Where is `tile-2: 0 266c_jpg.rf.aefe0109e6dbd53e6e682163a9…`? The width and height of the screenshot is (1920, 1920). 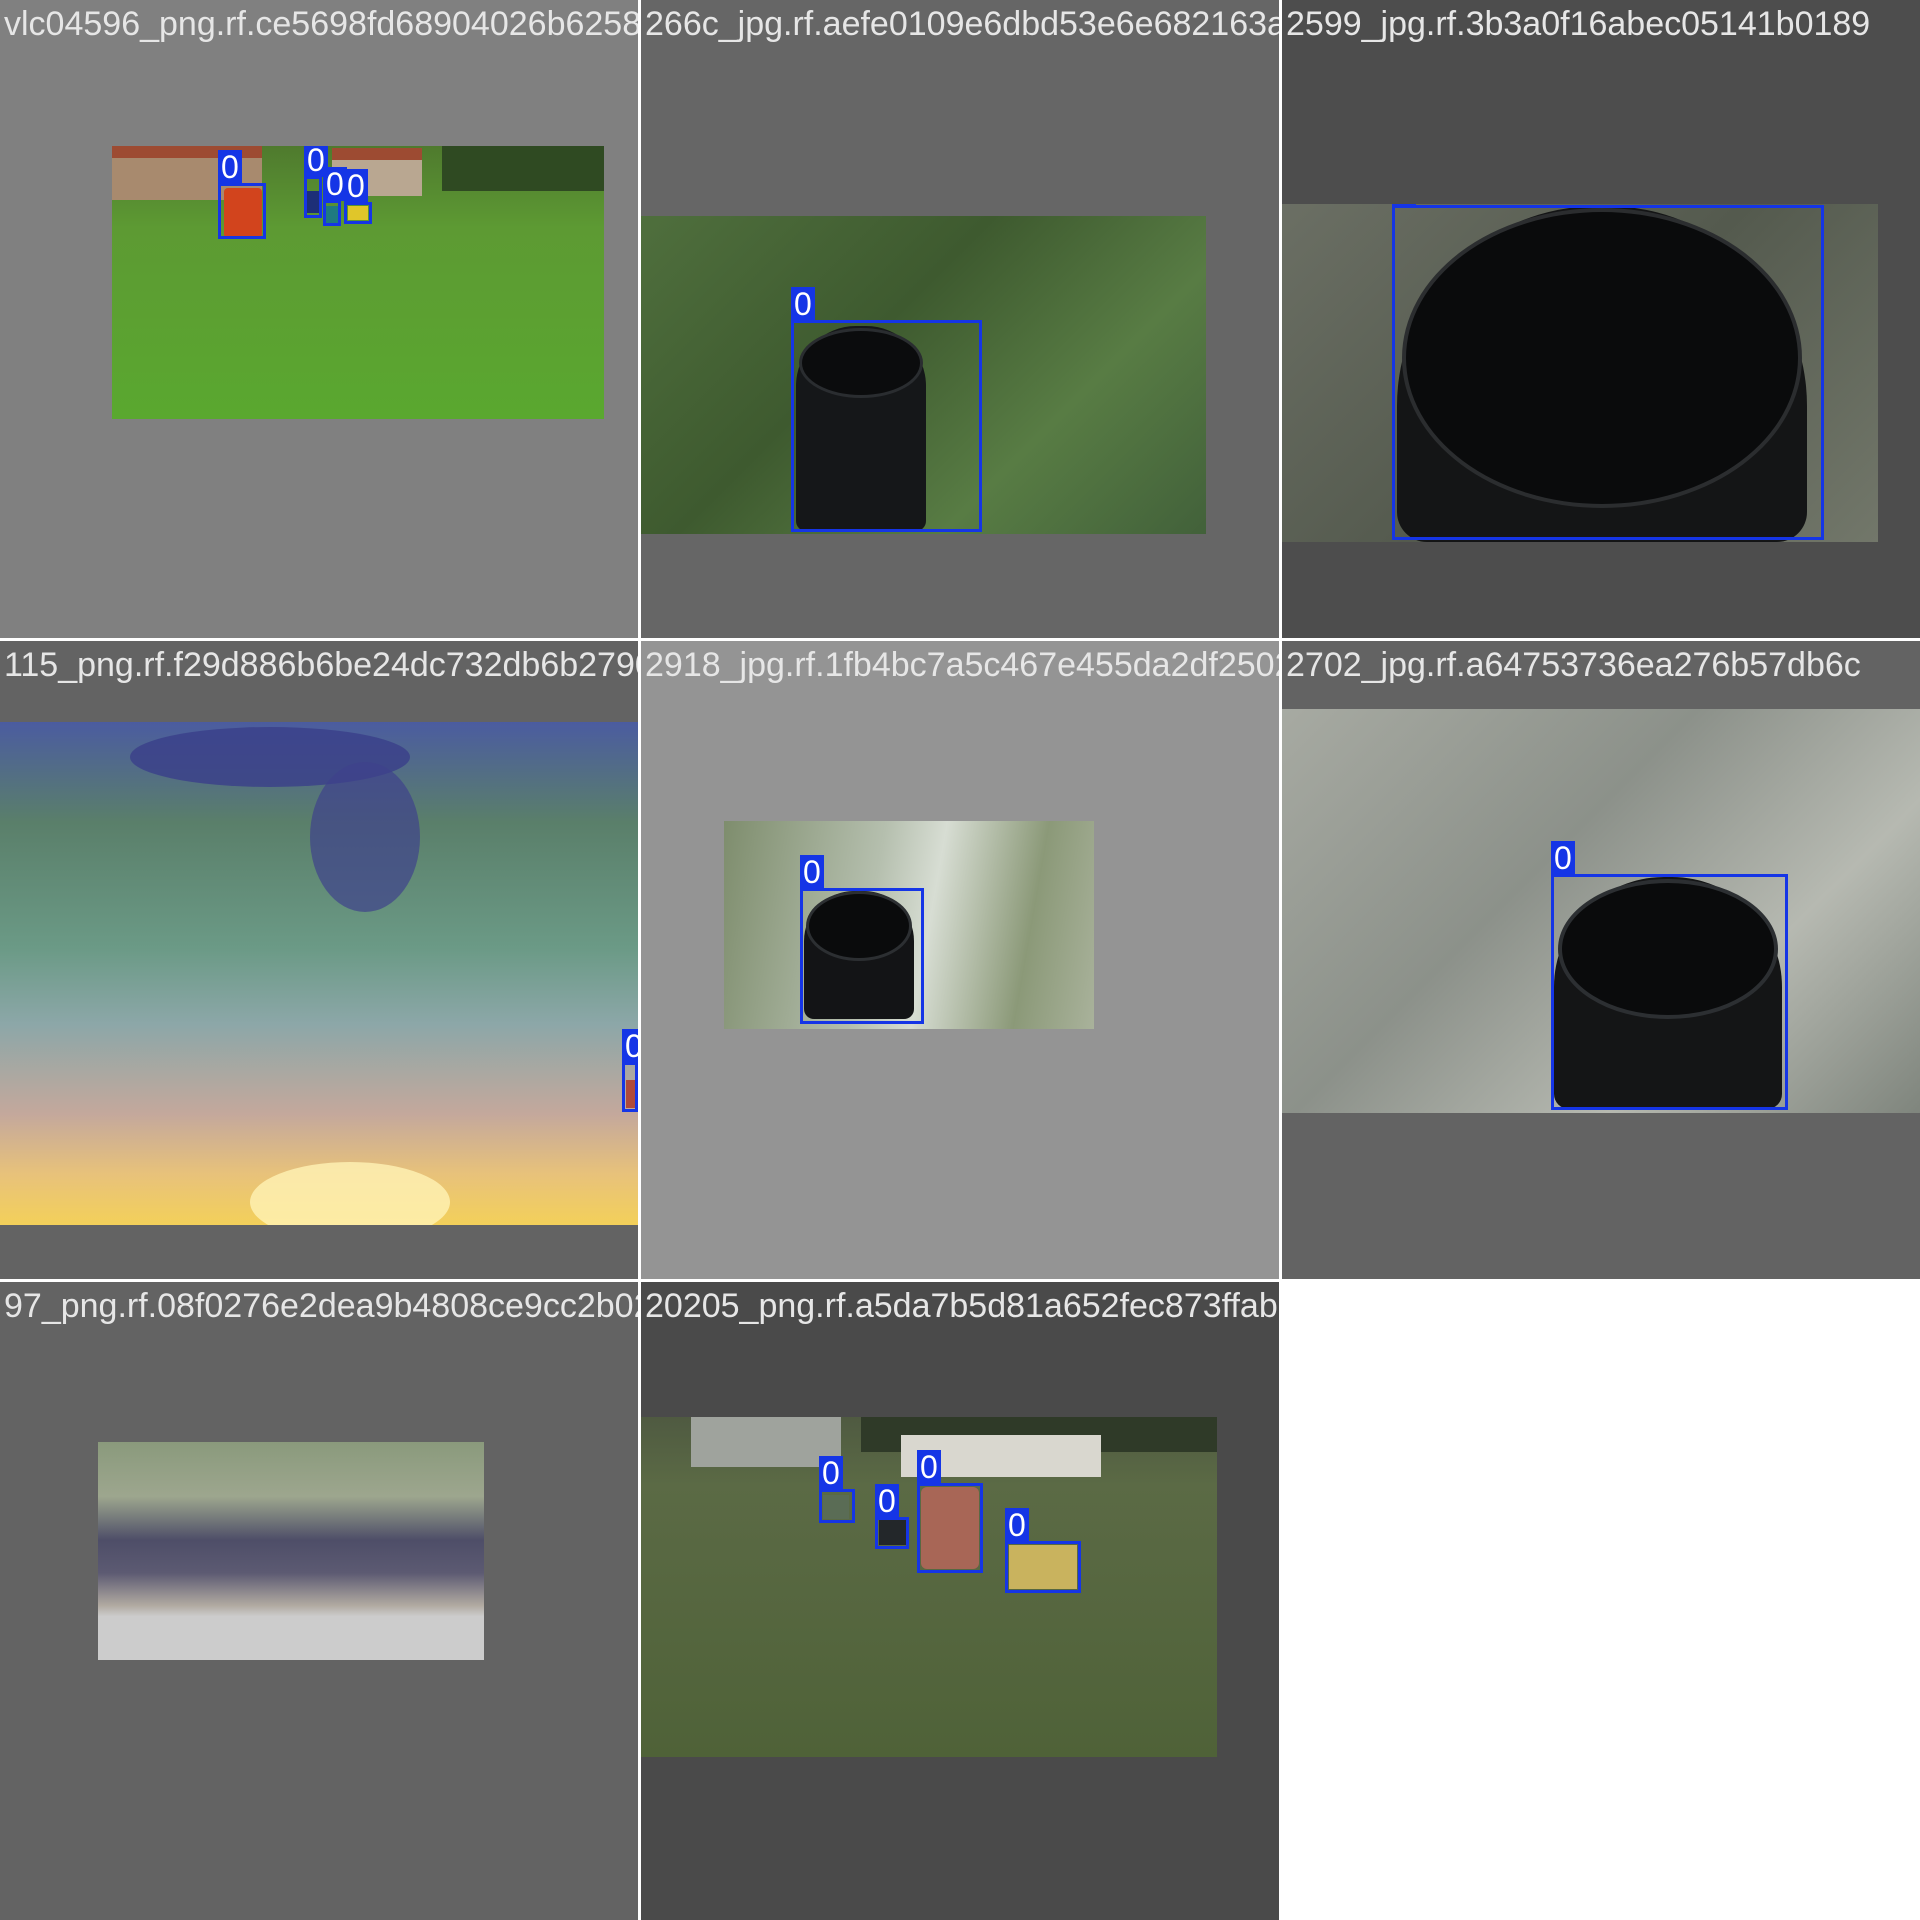 tile-2: 0 266c_jpg.rf.aefe0109e6dbd53e6e682163a9… is located at coordinates (960, 319).